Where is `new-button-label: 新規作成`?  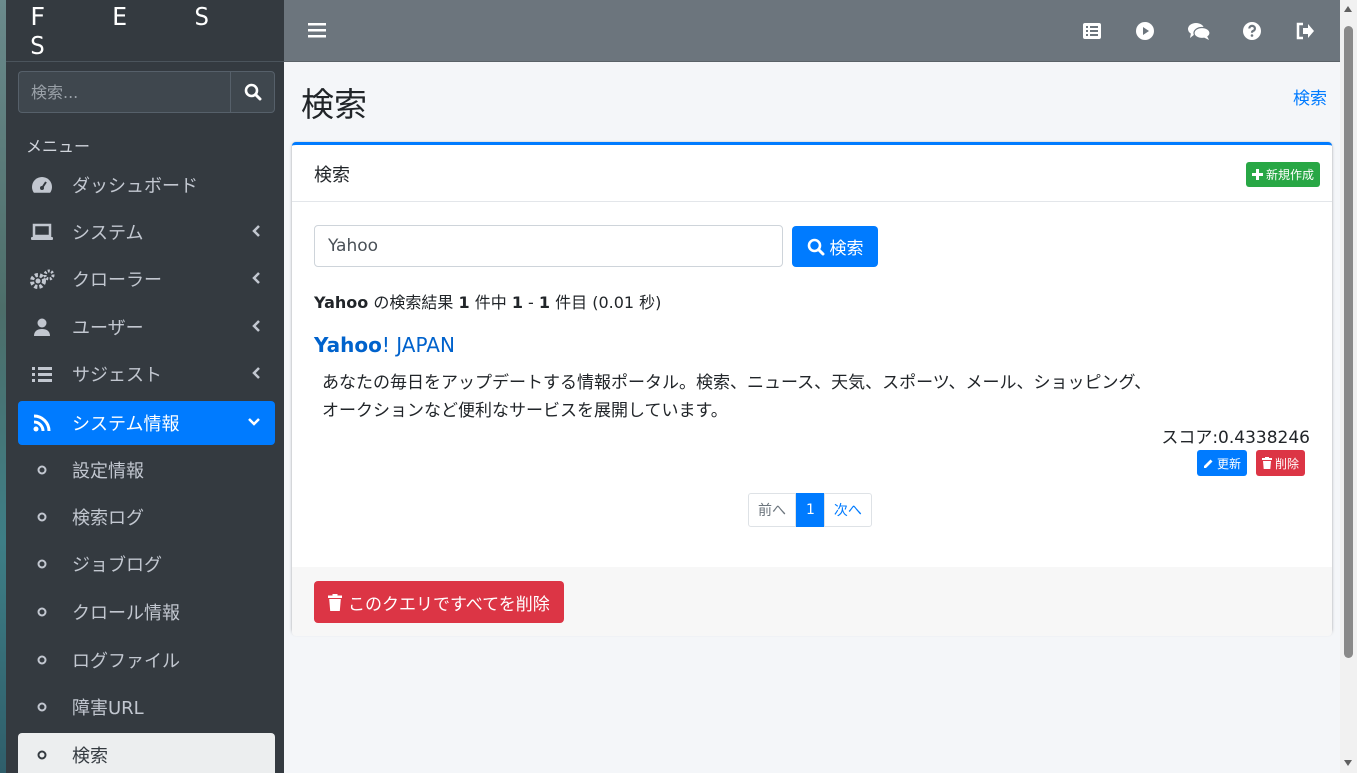
new-button-label: 新規作成 is located at coordinates (1289, 175).